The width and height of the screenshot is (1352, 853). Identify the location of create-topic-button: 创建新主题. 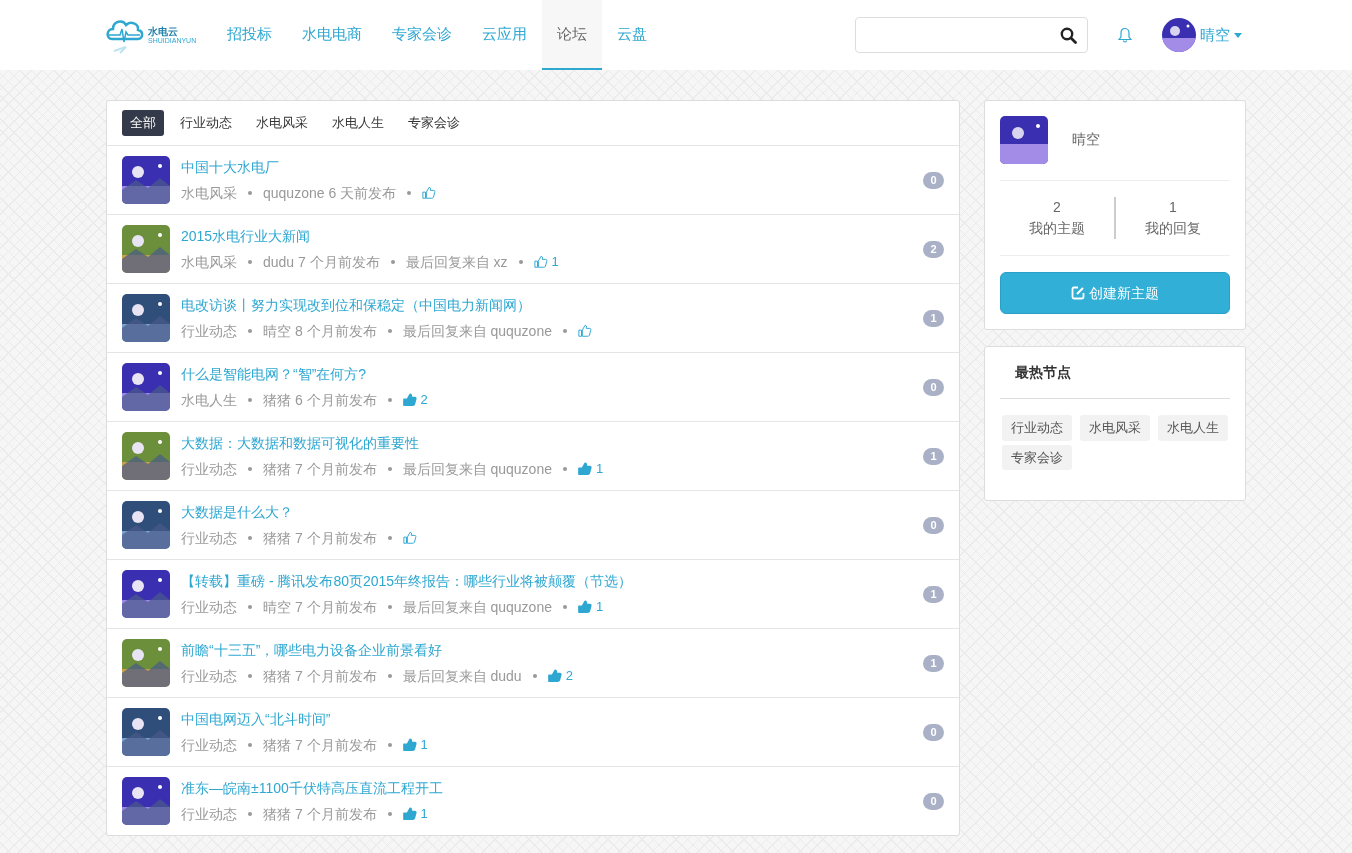
(1115, 293).